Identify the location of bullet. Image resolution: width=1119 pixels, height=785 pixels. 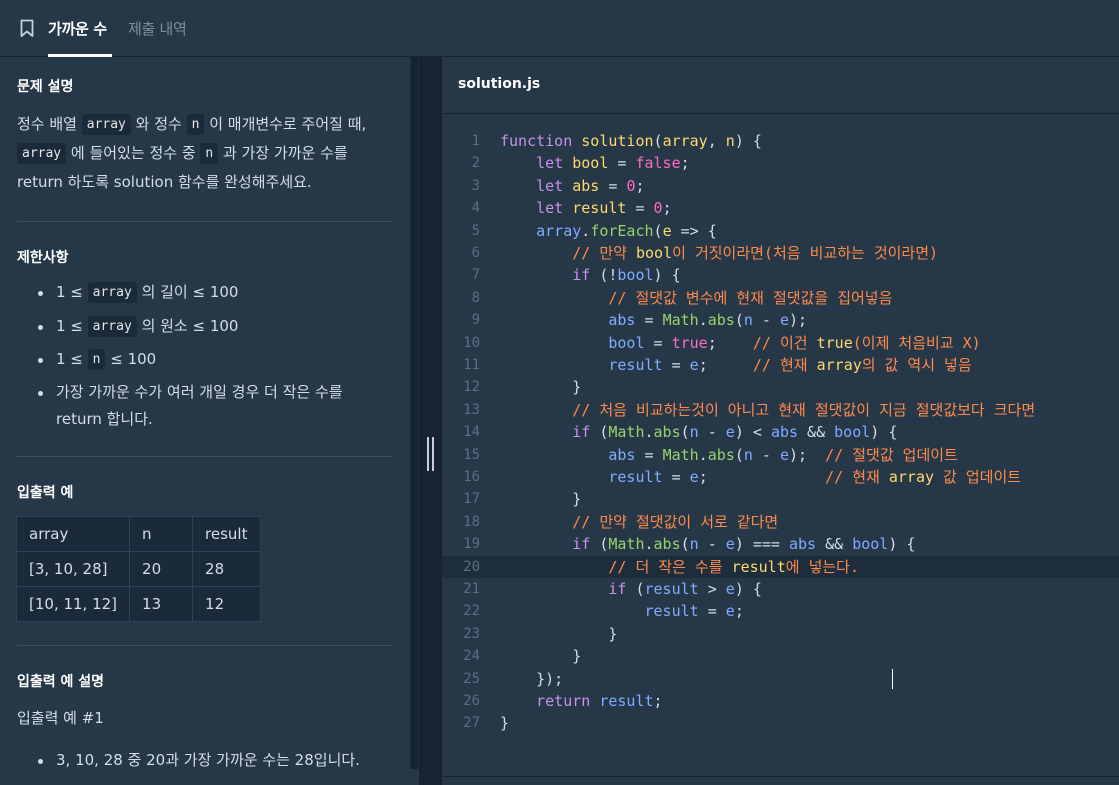
(40, 393).